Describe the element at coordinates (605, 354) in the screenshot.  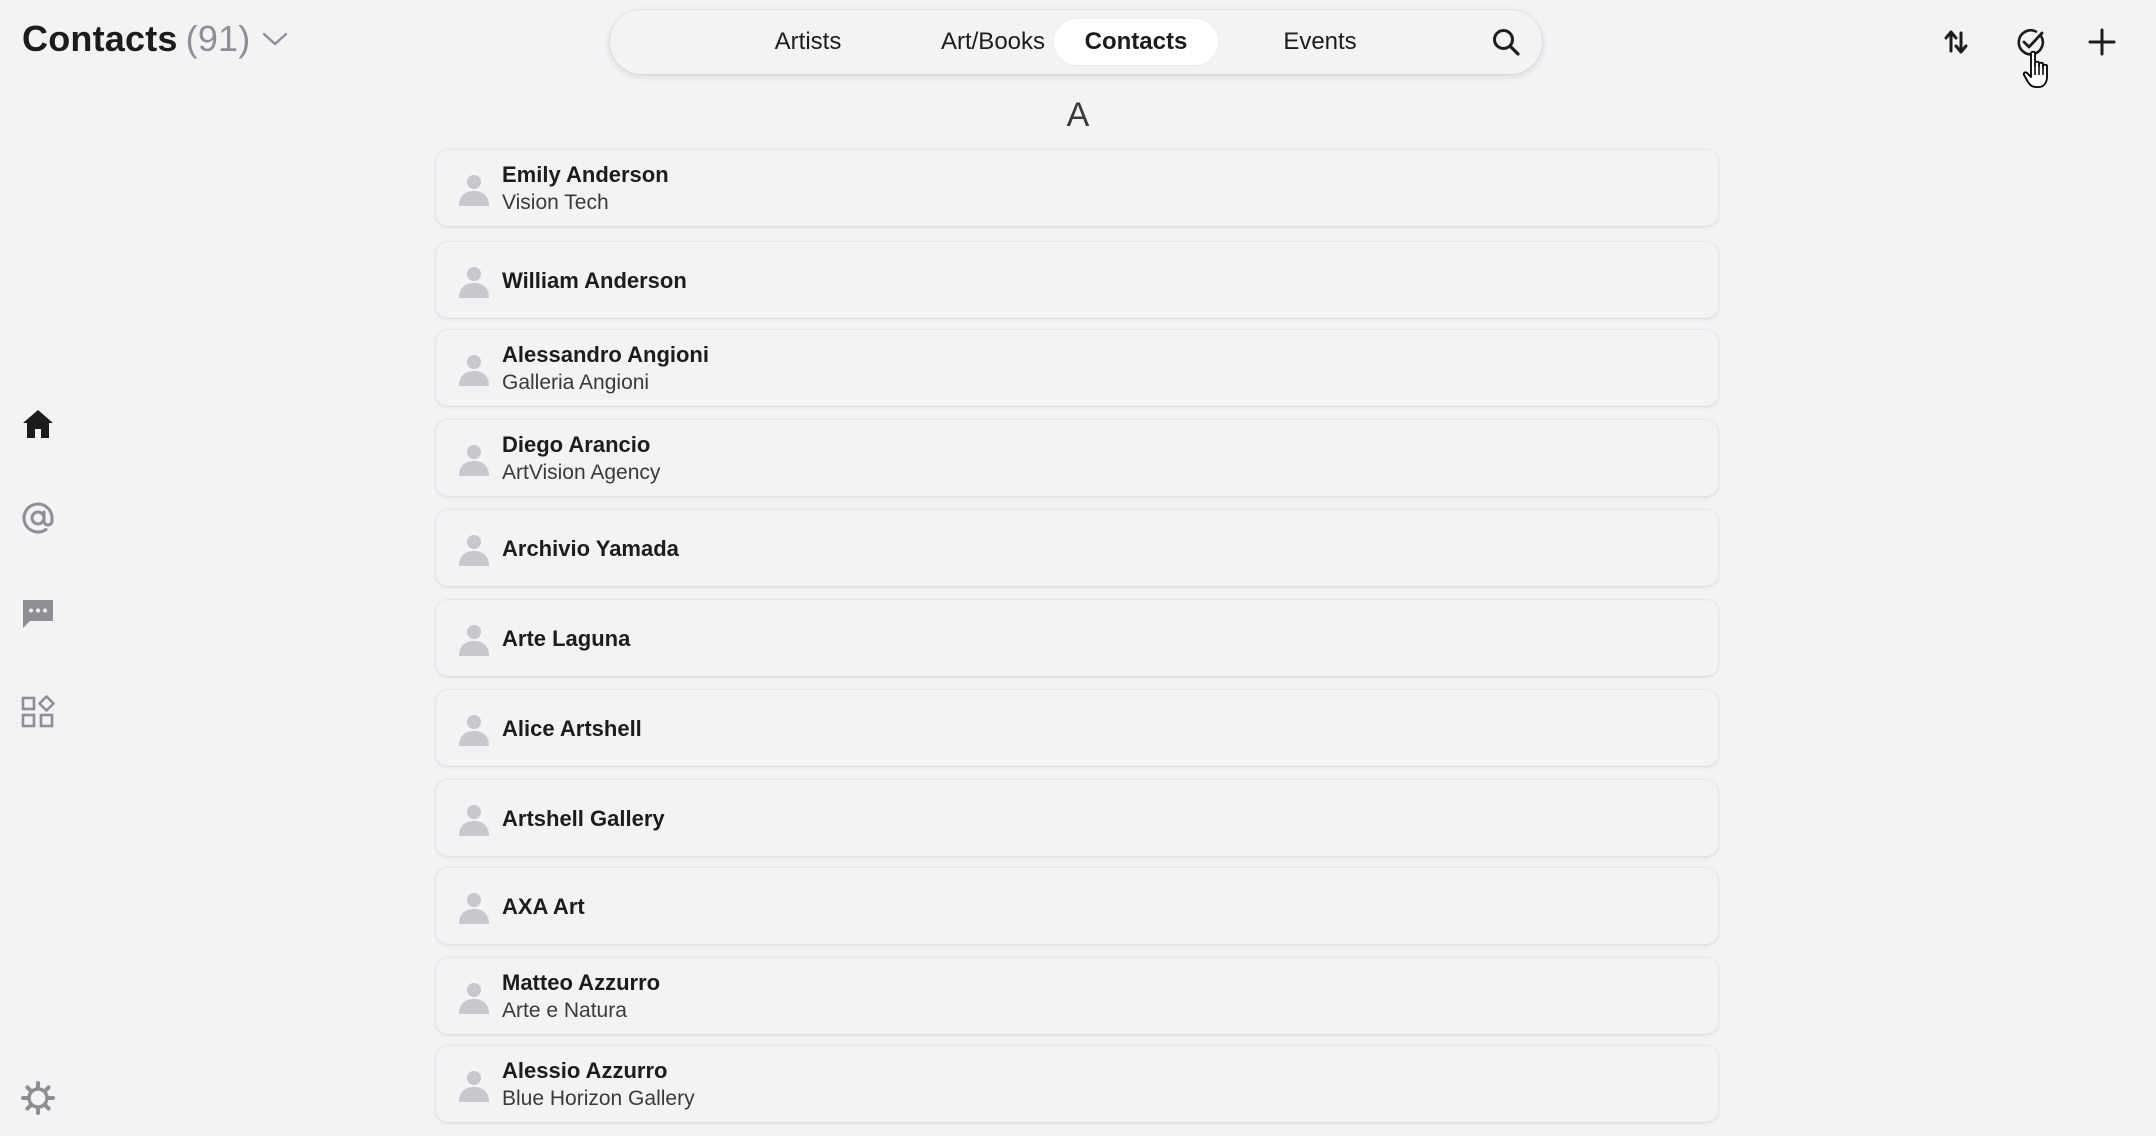
I see `contact-name: Alessandro Angioni` at that location.